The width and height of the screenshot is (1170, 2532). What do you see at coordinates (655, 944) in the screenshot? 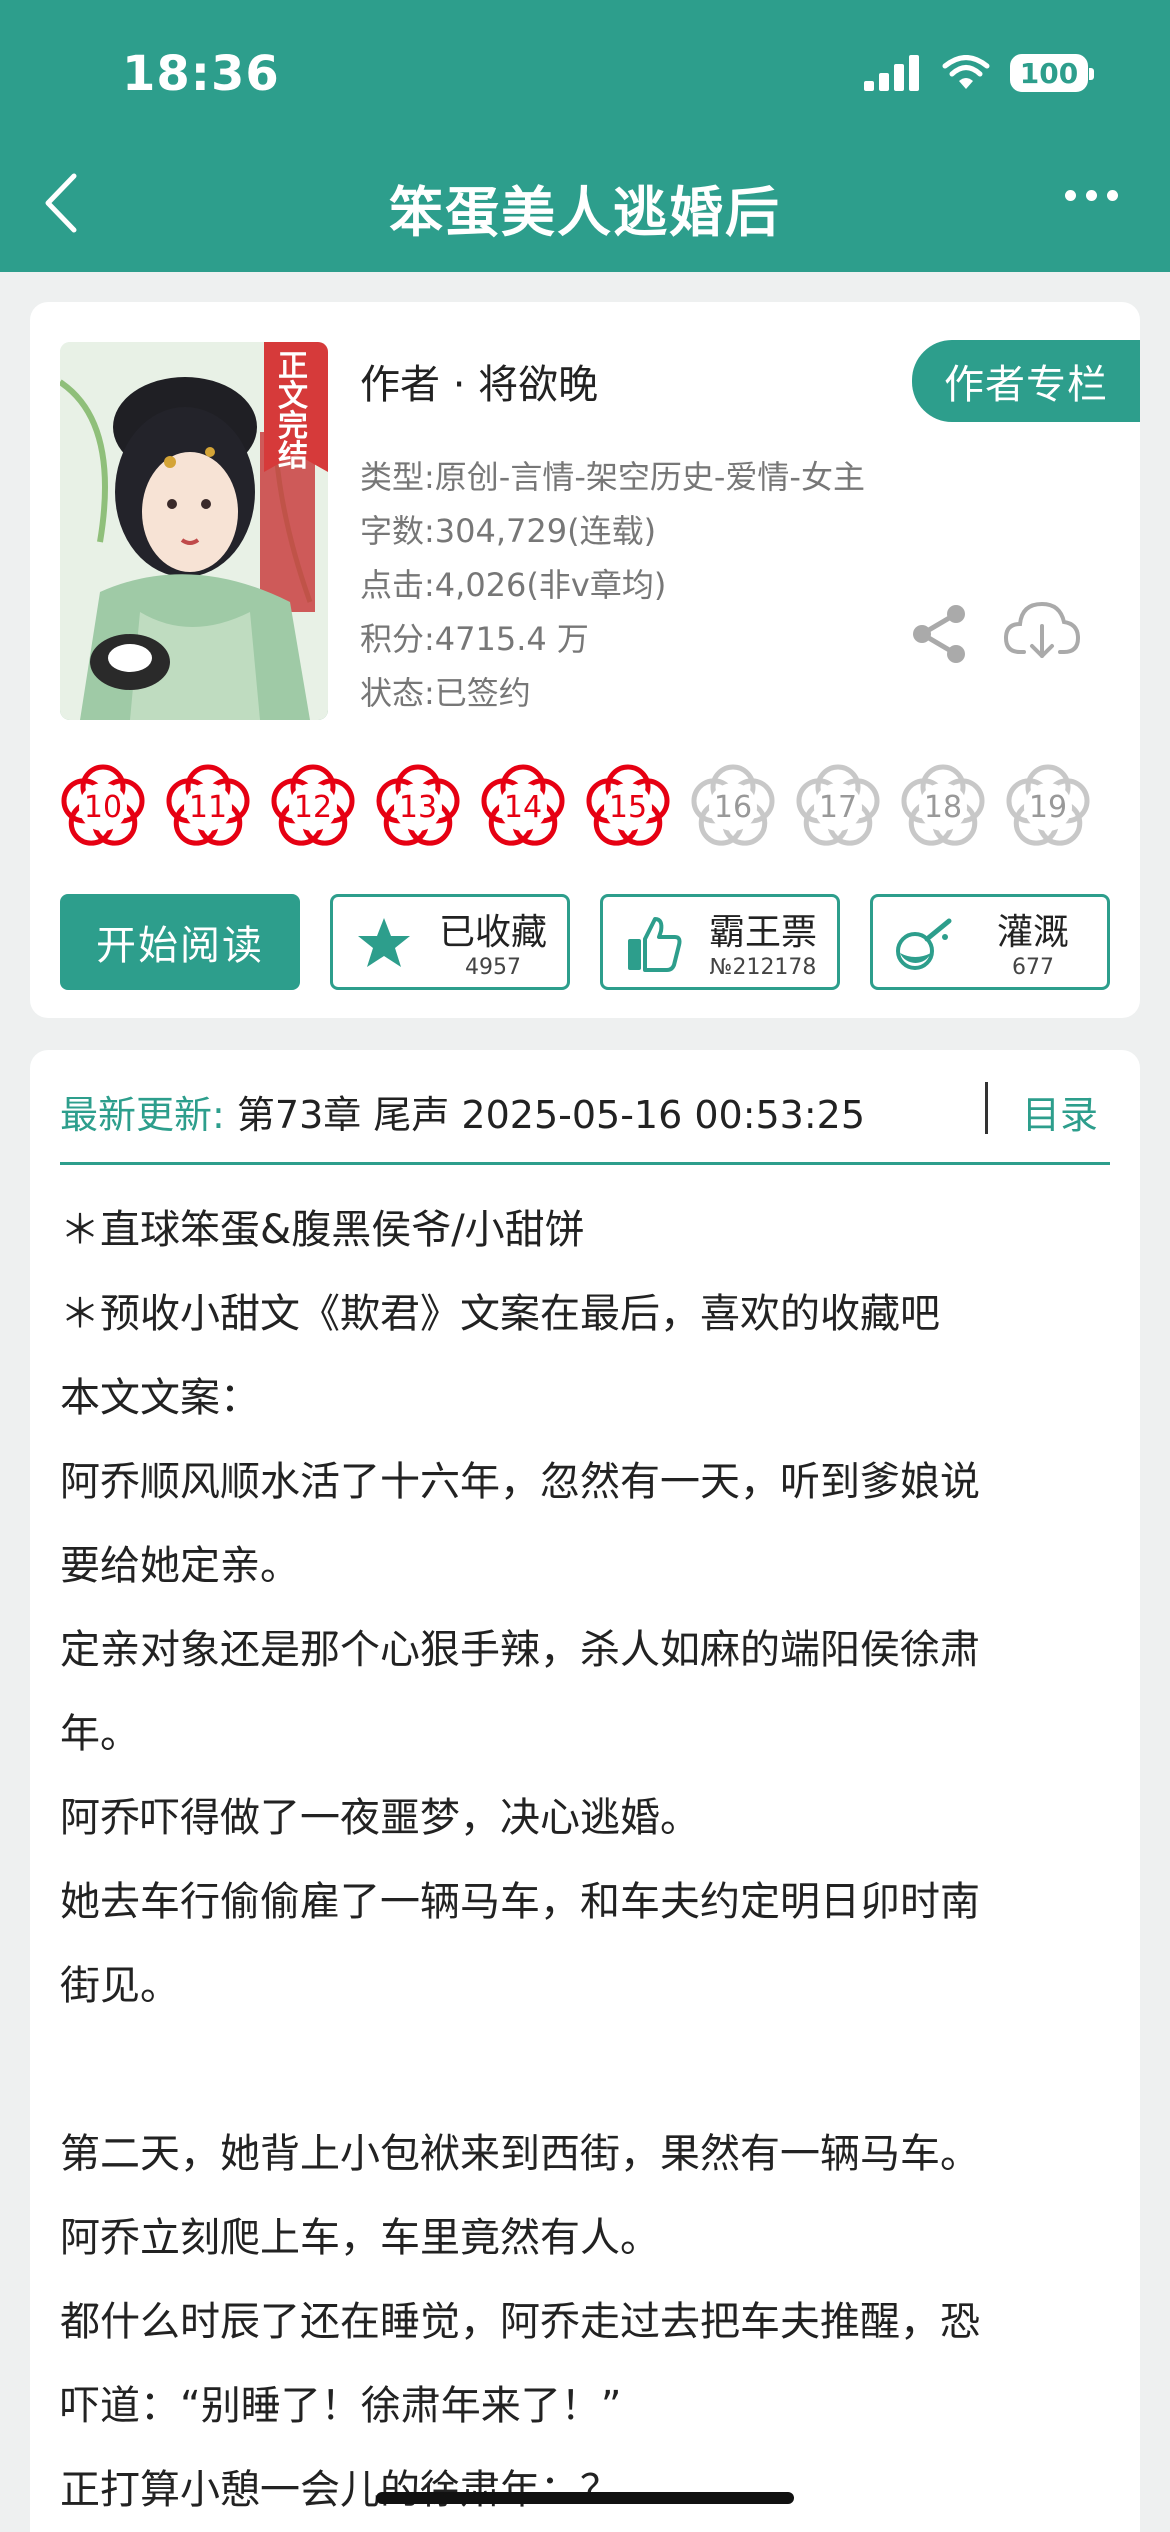
I see `thumbs-up-icon` at bounding box center [655, 944].